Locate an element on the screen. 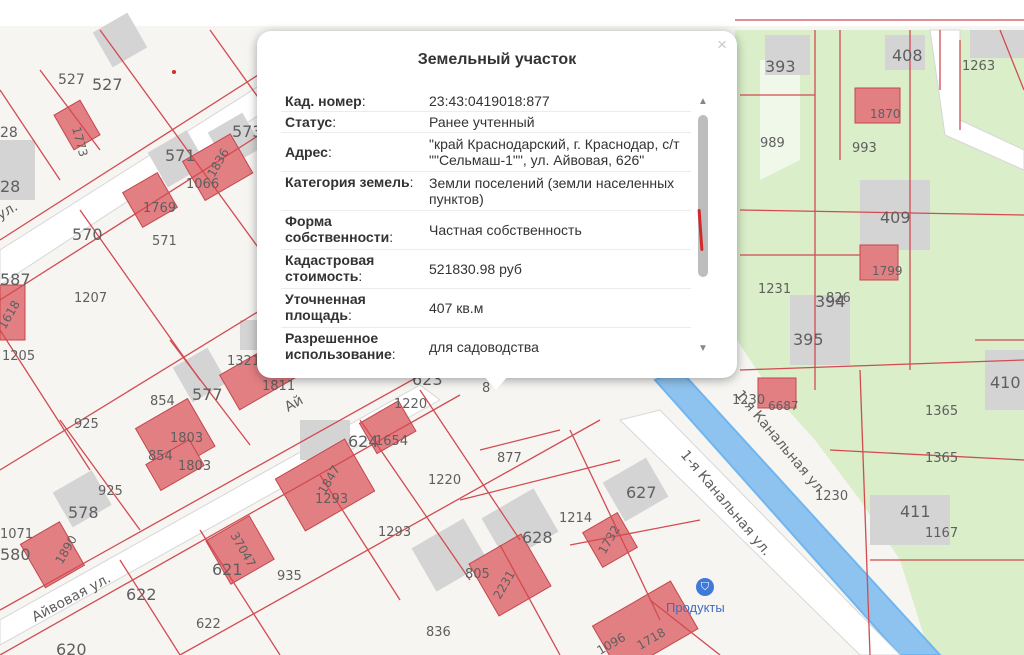  parcel-number: 621 is located at coordinates (227, 569).